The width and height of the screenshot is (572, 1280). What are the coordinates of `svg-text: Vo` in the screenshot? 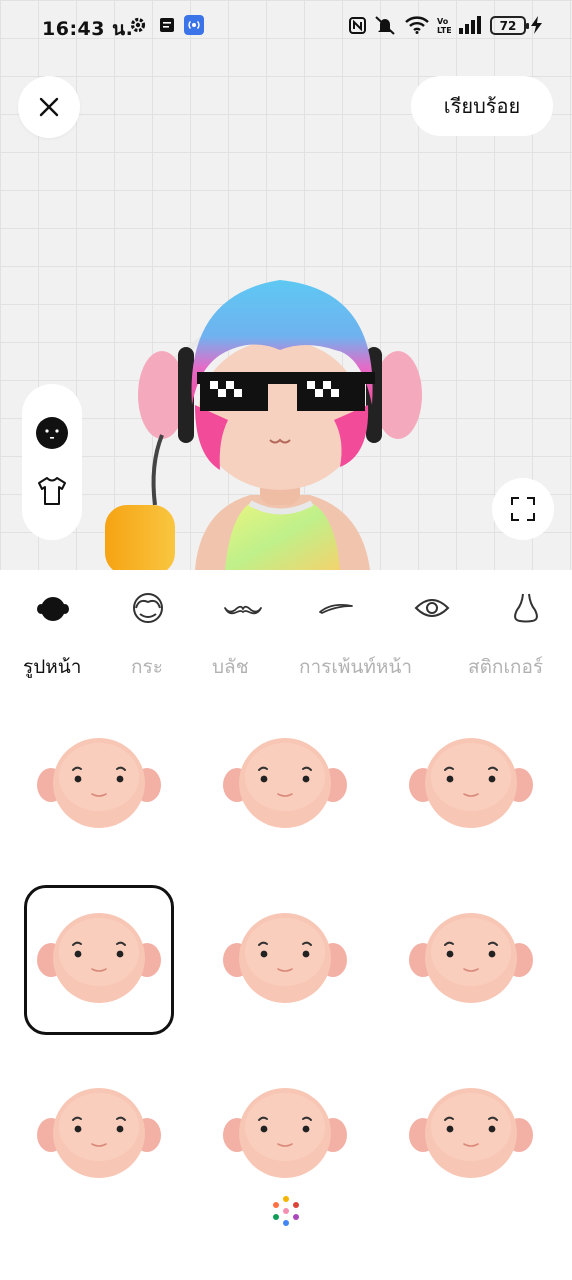 It's located at (443, 21).